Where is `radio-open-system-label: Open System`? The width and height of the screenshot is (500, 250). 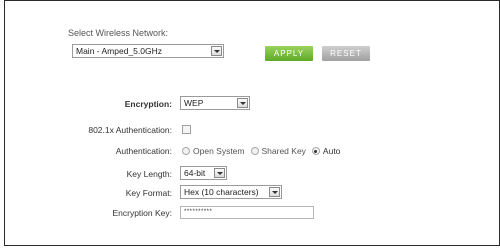 radio-open-system-label: Open System is located at coordinates (219, 151).